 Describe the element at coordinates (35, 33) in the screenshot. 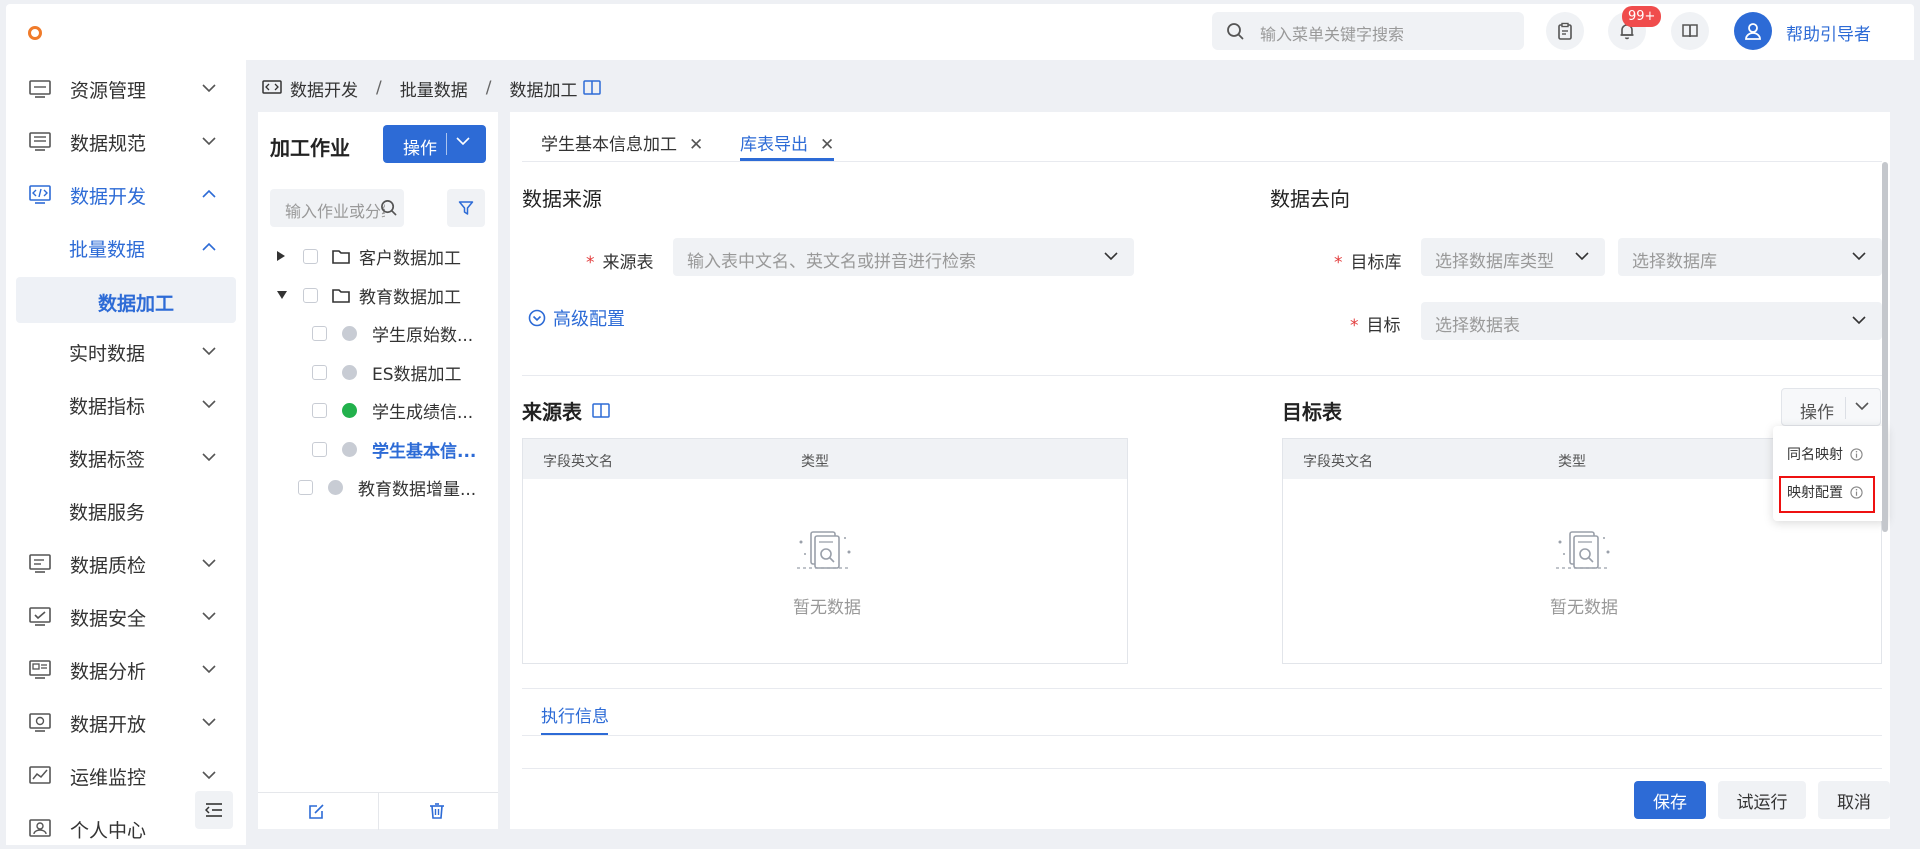

I see `logo` at that location.